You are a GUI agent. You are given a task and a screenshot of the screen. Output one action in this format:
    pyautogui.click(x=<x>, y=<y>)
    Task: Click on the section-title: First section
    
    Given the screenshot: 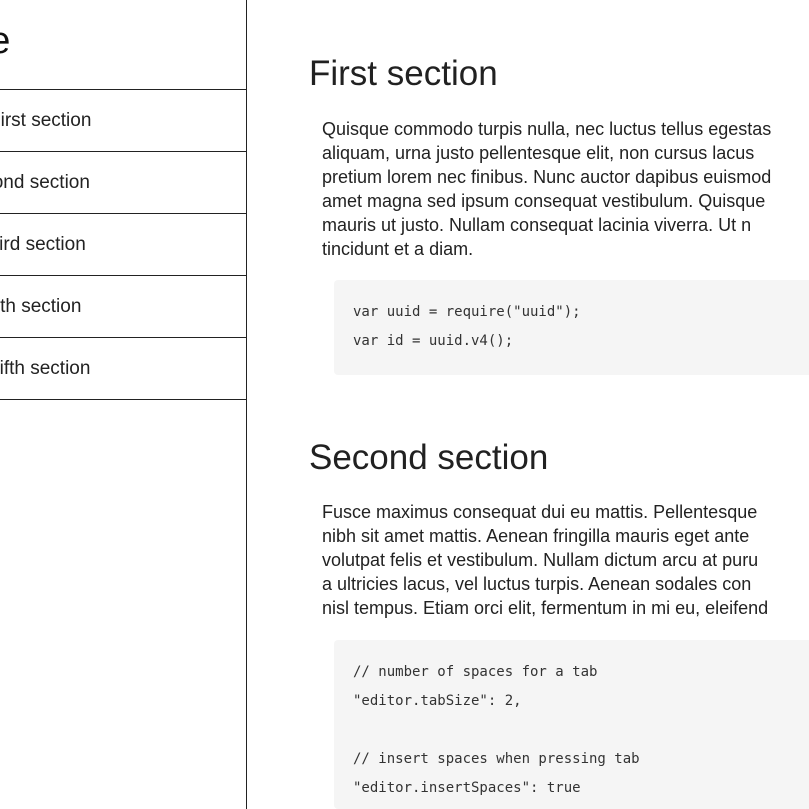 What is the action you would take?
    pyautogui.click(x=403, y=73)
    